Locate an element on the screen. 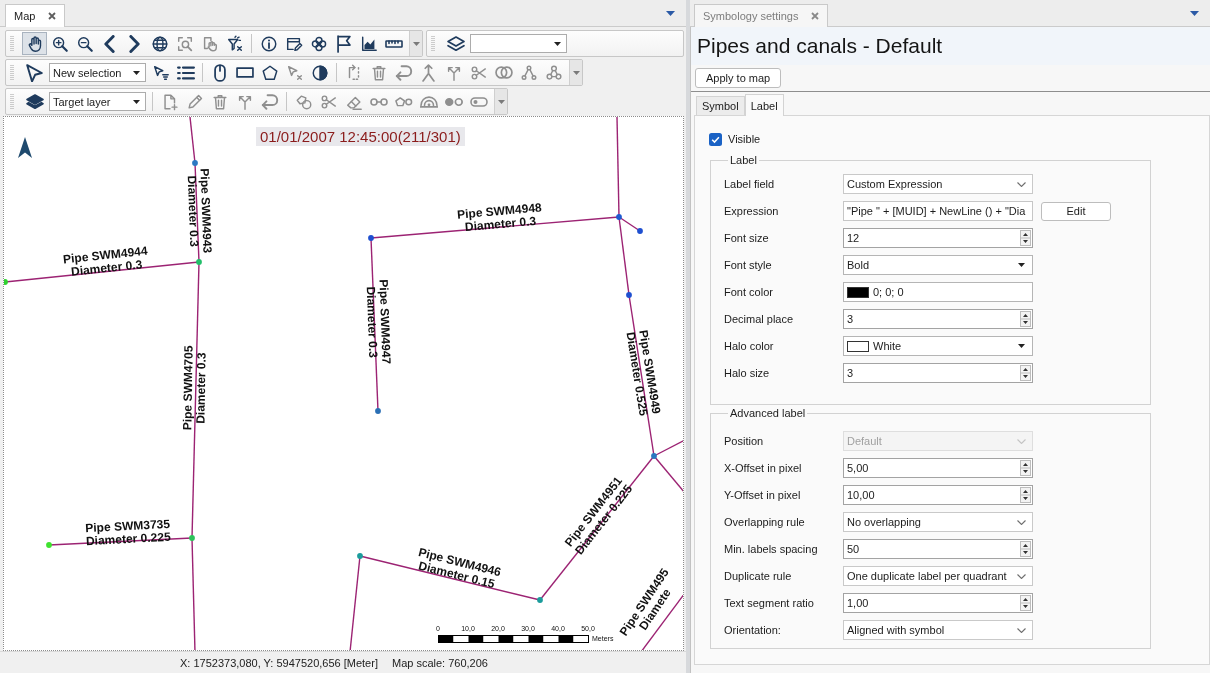 Image resolution: width=1210 pixels, height=673 pixels. color-dropdown: White is located at coordinates (938, 346).